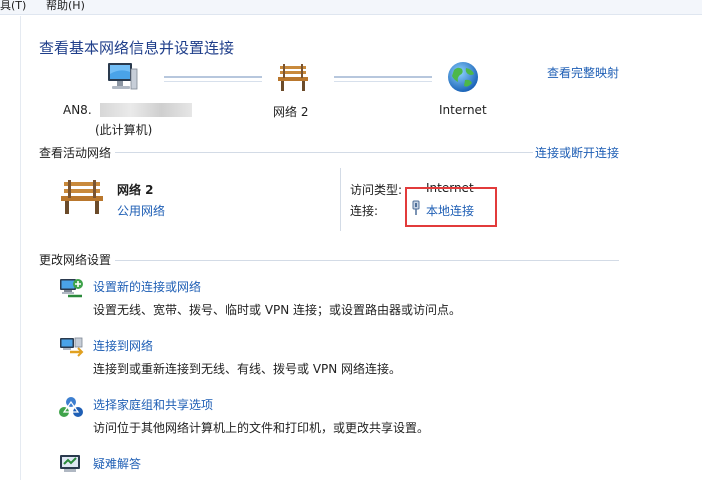 Image resolution: width=702 pixels, height=481 pixels. What do you see at coordinates (451, 207) in the screenshot?
I see `highlight-annotation` at bounding box center [451, 207].